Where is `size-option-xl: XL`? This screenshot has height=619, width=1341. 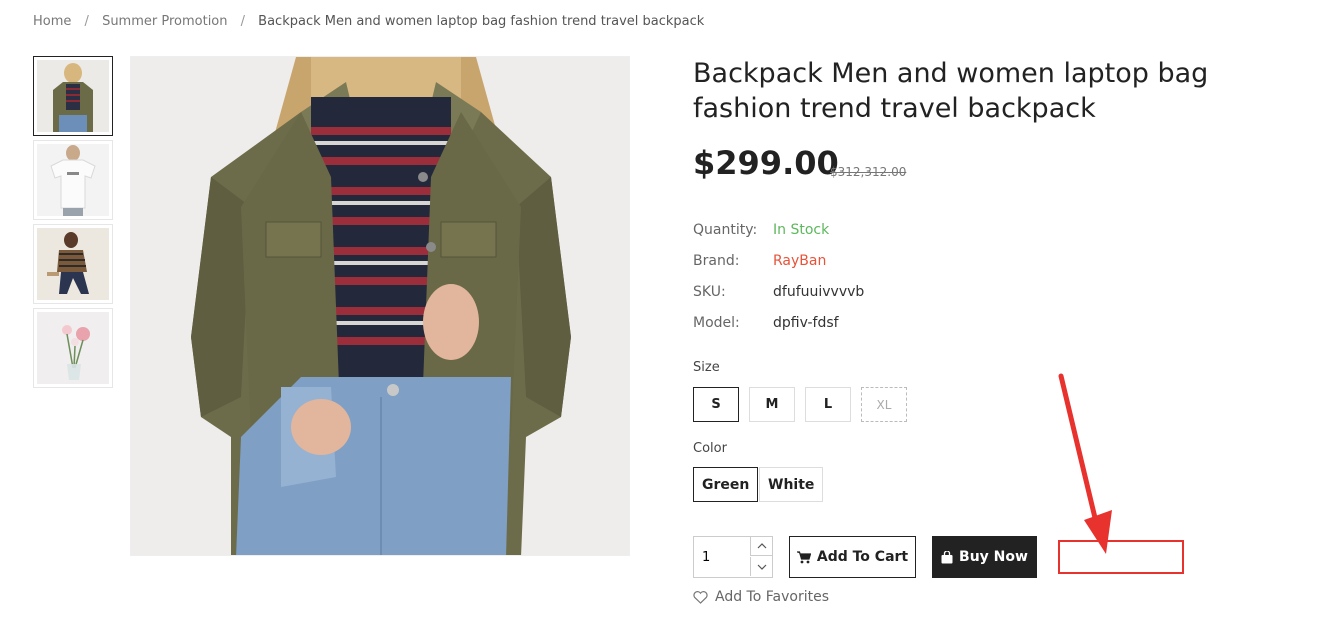
size-option-xl: XL is located at coordinates (884, 404).